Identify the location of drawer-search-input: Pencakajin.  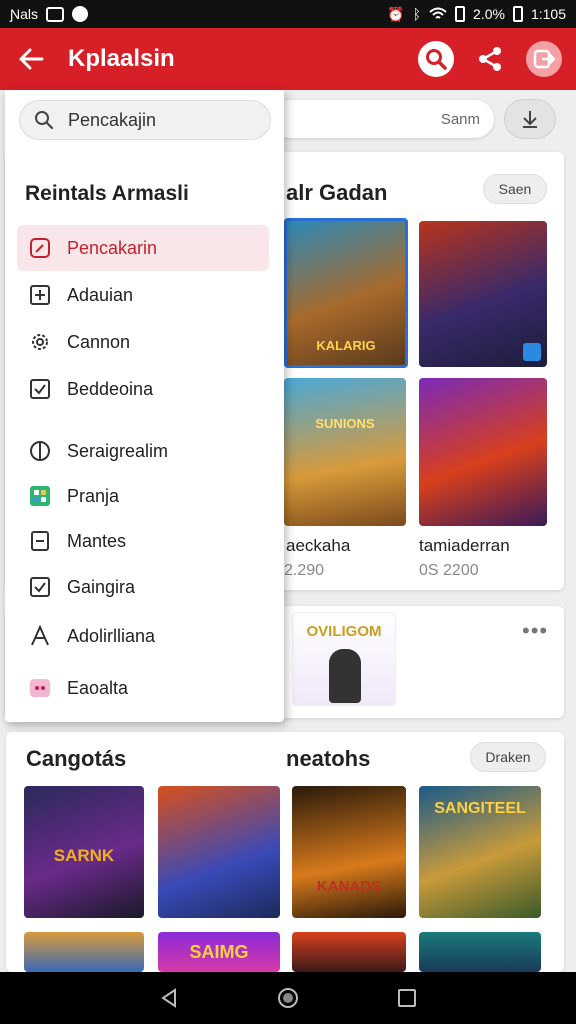
(145, 120).